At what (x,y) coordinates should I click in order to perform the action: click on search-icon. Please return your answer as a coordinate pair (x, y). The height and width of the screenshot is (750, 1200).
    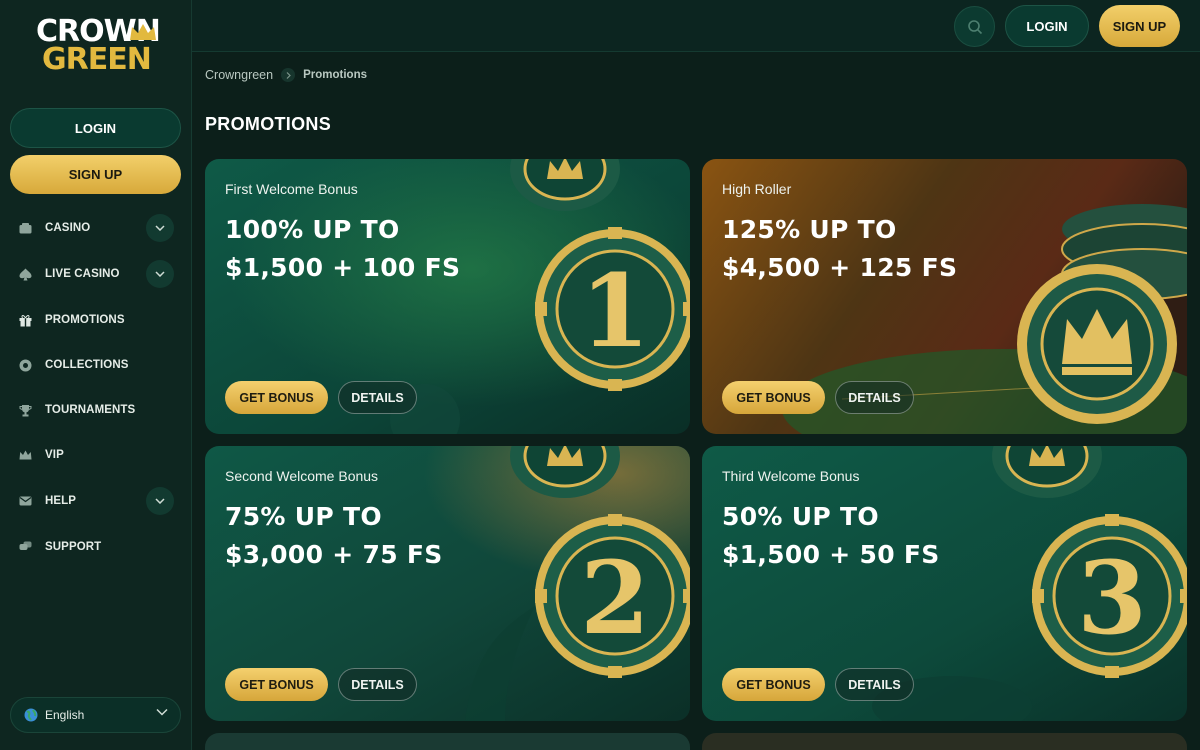
    Looking at the image, I should click on (974, 26).